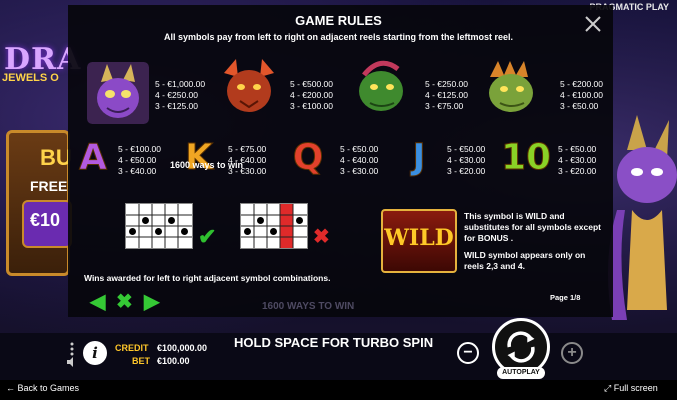  What do you see at coordinates (312, 95) in the screenshot?
I see `red-dragon-paytable: 5 - €500.00 4 - €200.00 3 - €100.00` at bounding box center [312, 95].